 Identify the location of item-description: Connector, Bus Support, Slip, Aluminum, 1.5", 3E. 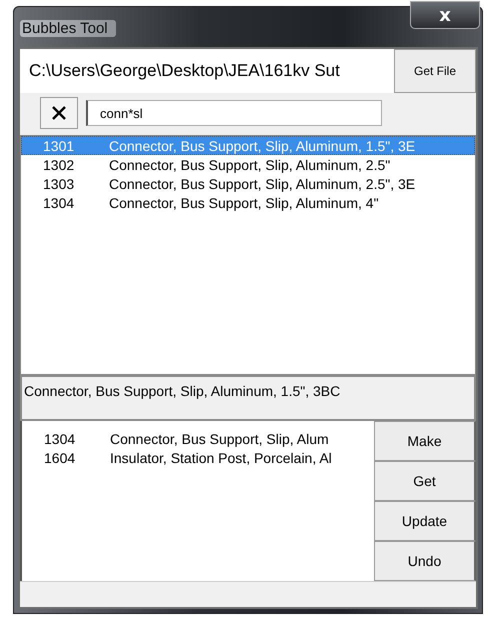
(262, 146).